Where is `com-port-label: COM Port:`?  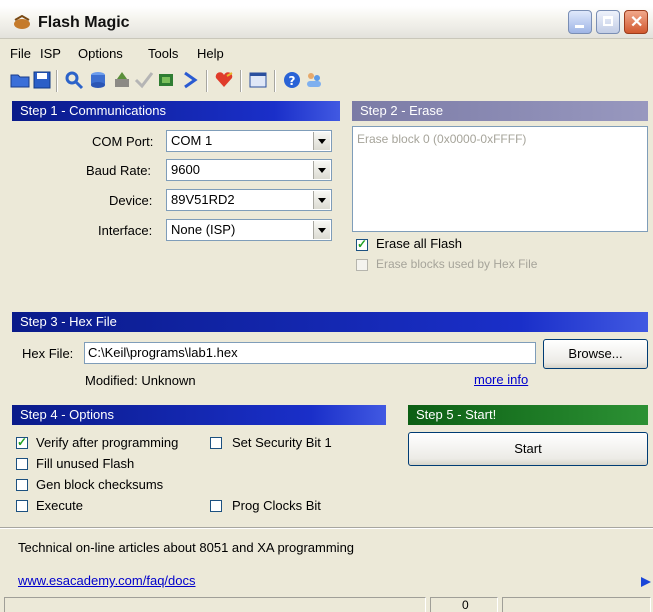
com-port-label: COM Port: is located at coordinates (123, 141).